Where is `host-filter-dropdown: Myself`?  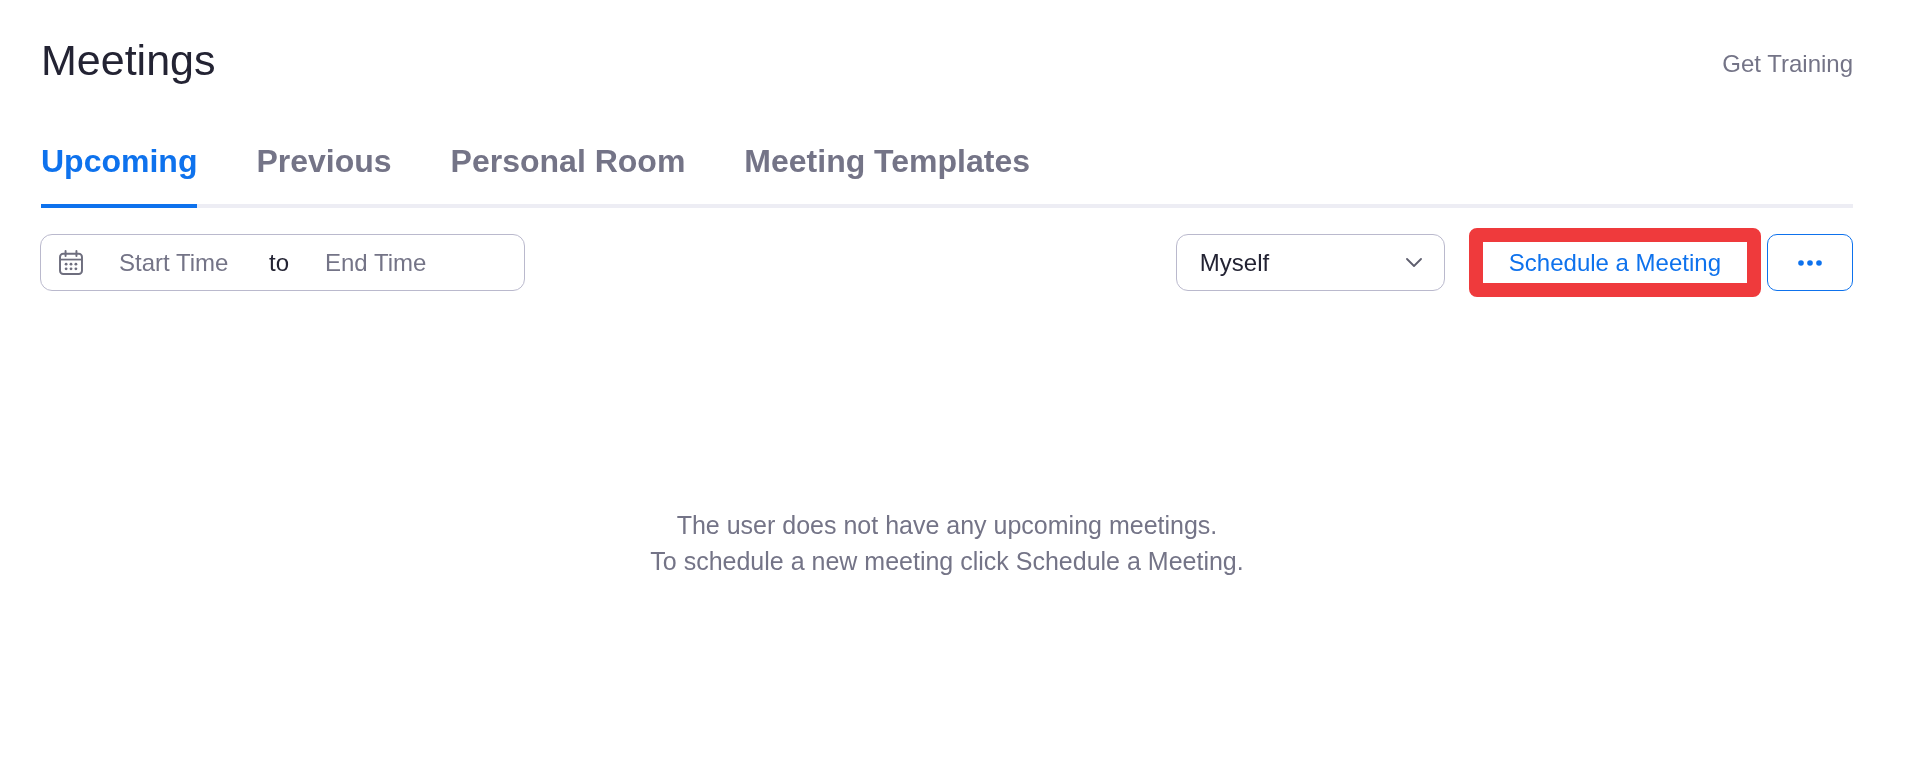 host-filter-dropdown: Myself is located at coordinates (1310, 262).